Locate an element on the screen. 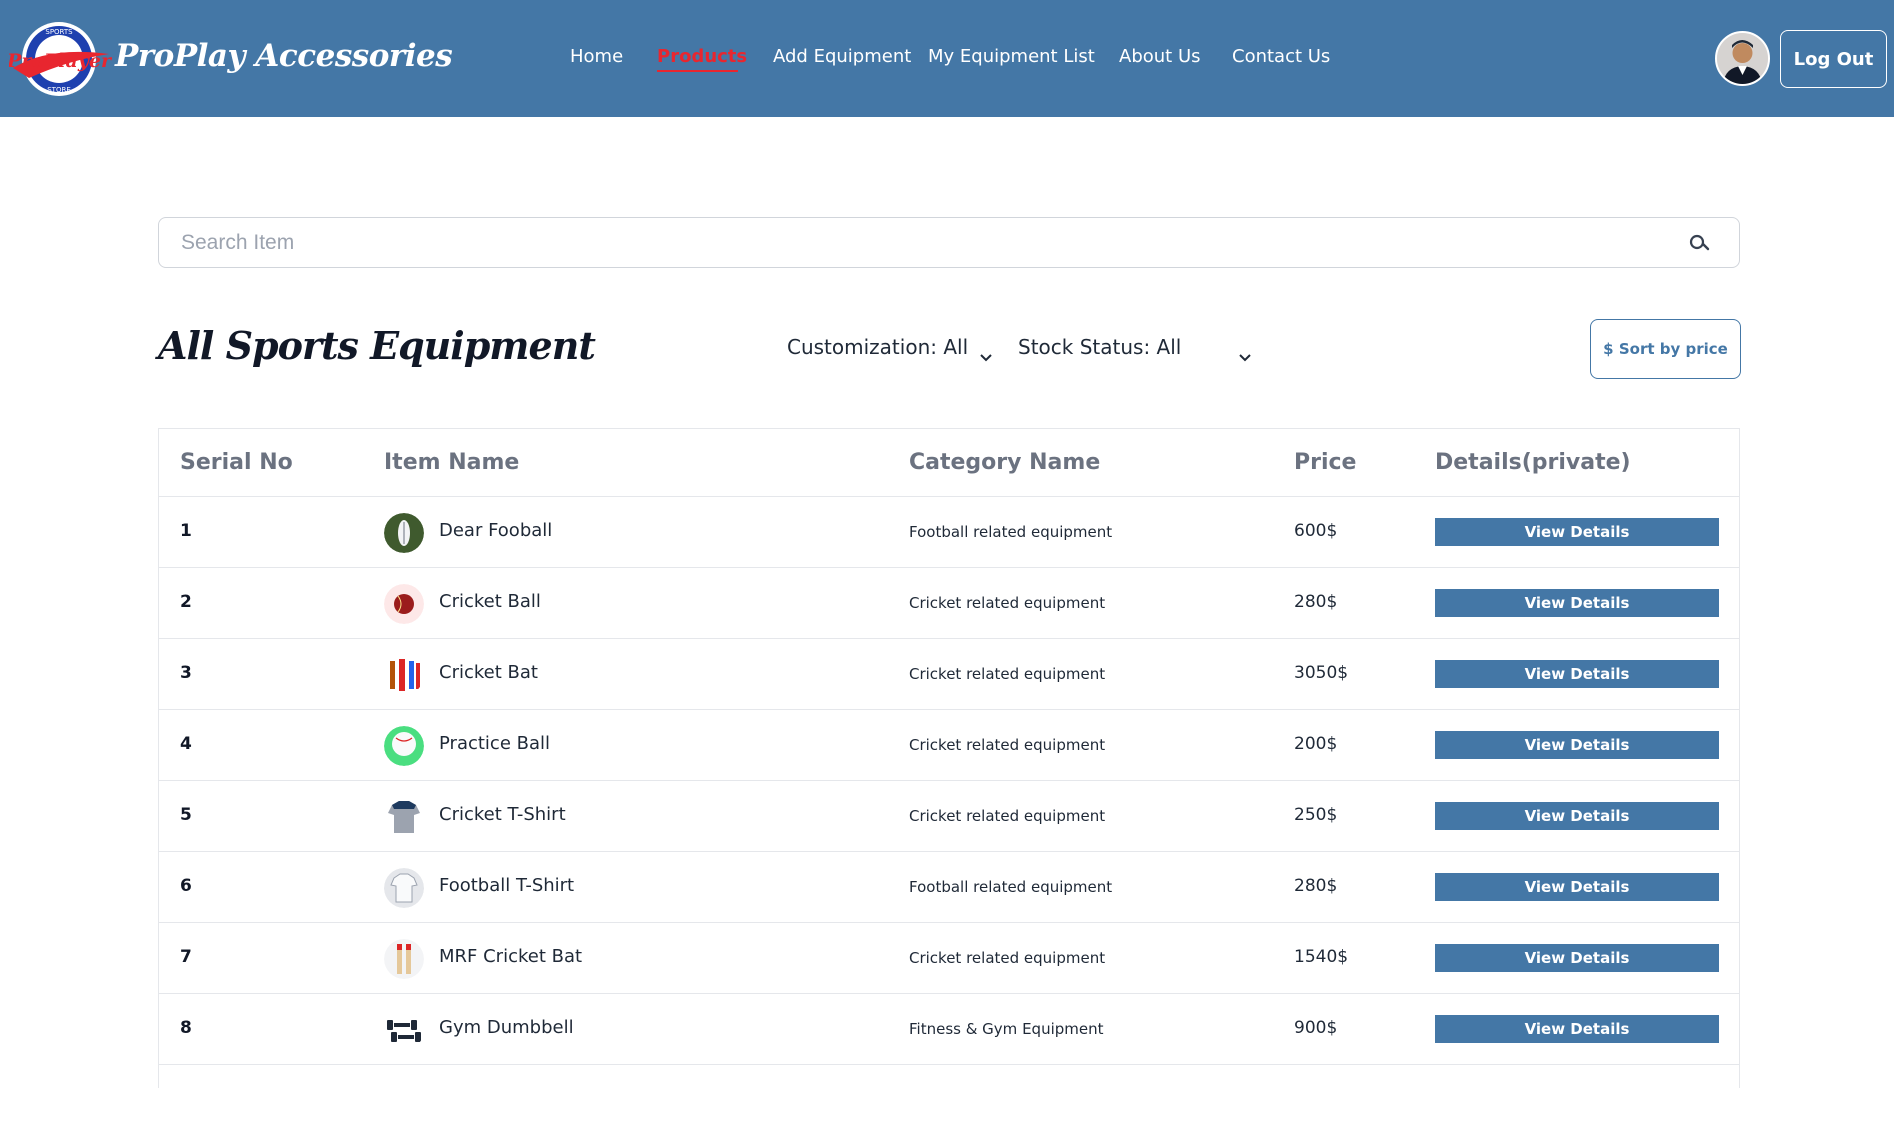  nav-link-home: Home is located at coordinates (596, 56).